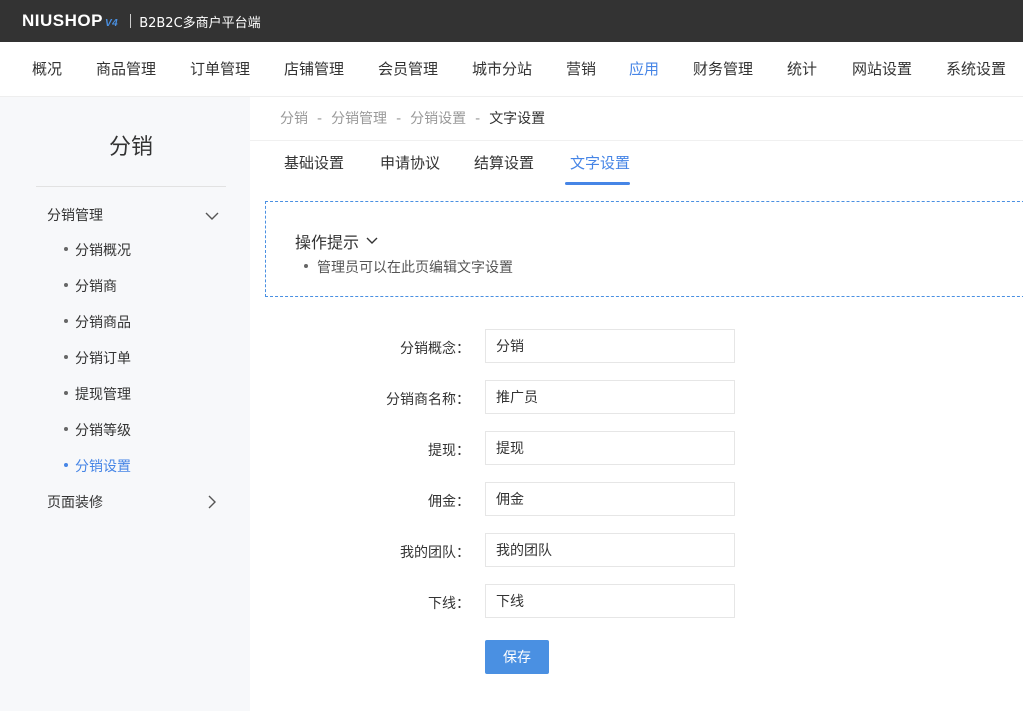 The image size is (1023, 711). Describe the element at coordinates (438, 119) in the screenshot. I see `breadcrumb-item: 分销设置` at that location.